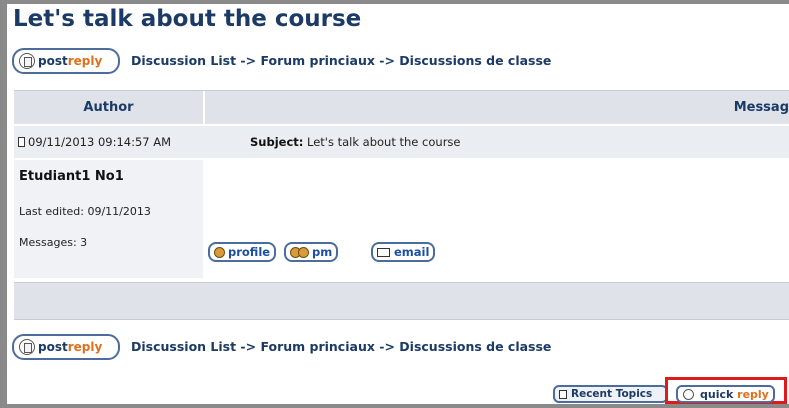  I want to click on envelope-icon, so click(383, 252).